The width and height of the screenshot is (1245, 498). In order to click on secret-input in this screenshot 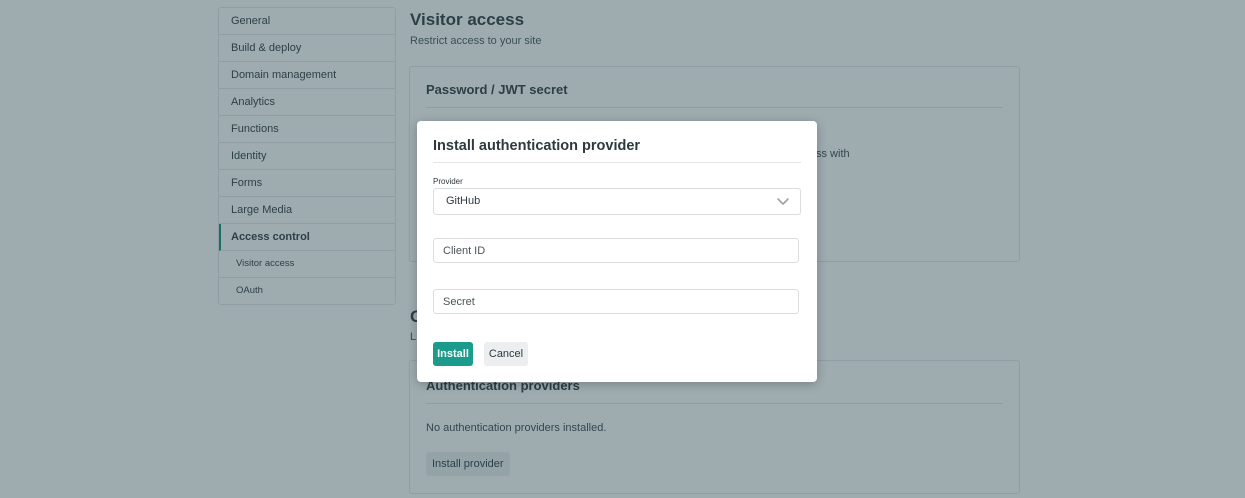, I will do `click(616, 301)`.